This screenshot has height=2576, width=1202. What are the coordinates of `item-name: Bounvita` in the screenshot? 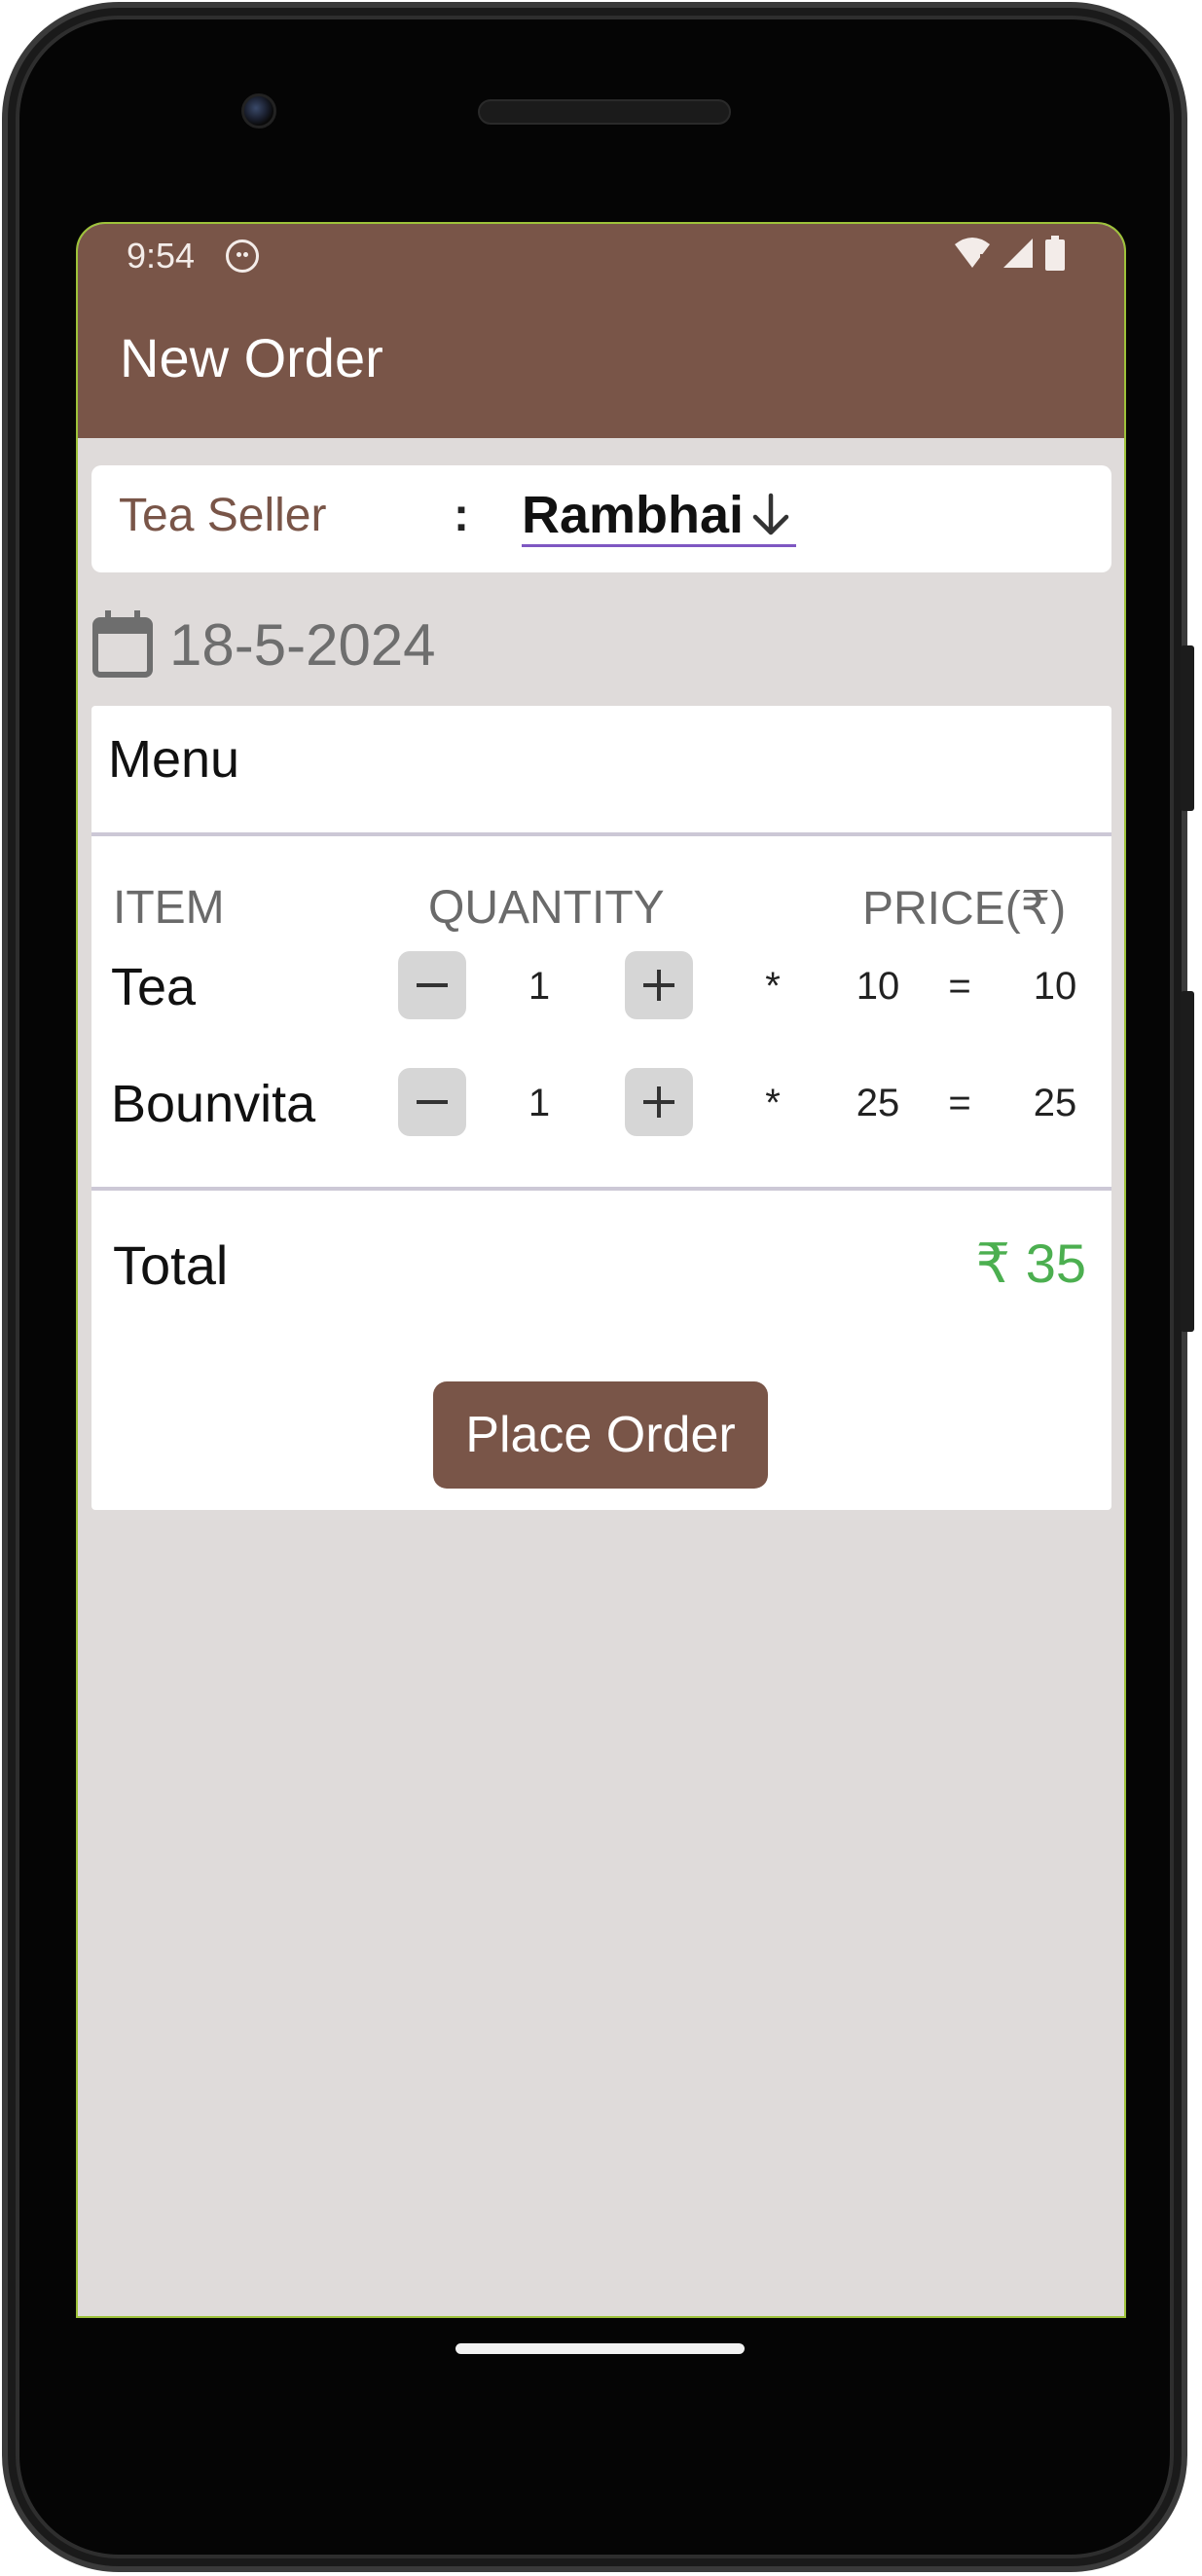 It's located at (213, 1104).